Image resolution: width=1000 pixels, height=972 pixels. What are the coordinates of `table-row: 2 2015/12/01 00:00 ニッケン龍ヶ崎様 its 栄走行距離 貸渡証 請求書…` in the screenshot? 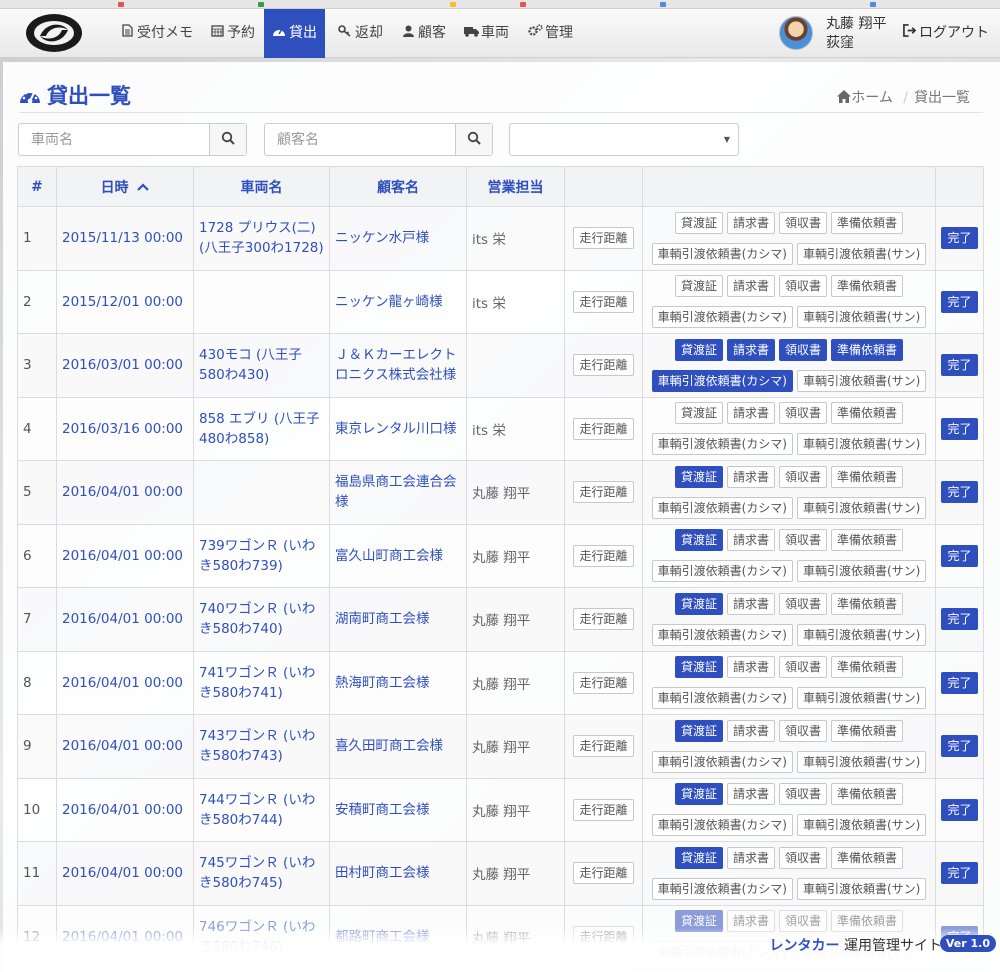 It's located at (500, 301).